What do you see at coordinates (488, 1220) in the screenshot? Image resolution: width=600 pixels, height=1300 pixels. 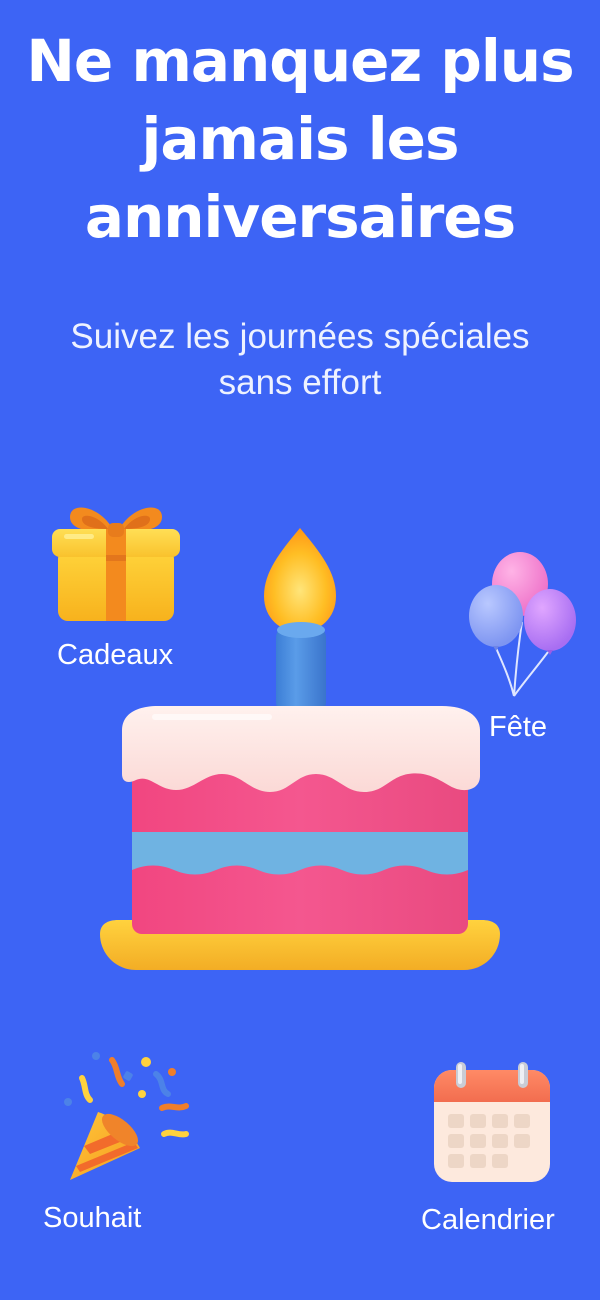 I see `calendar-label: Calendrier` at bounding box center [488, 1220].